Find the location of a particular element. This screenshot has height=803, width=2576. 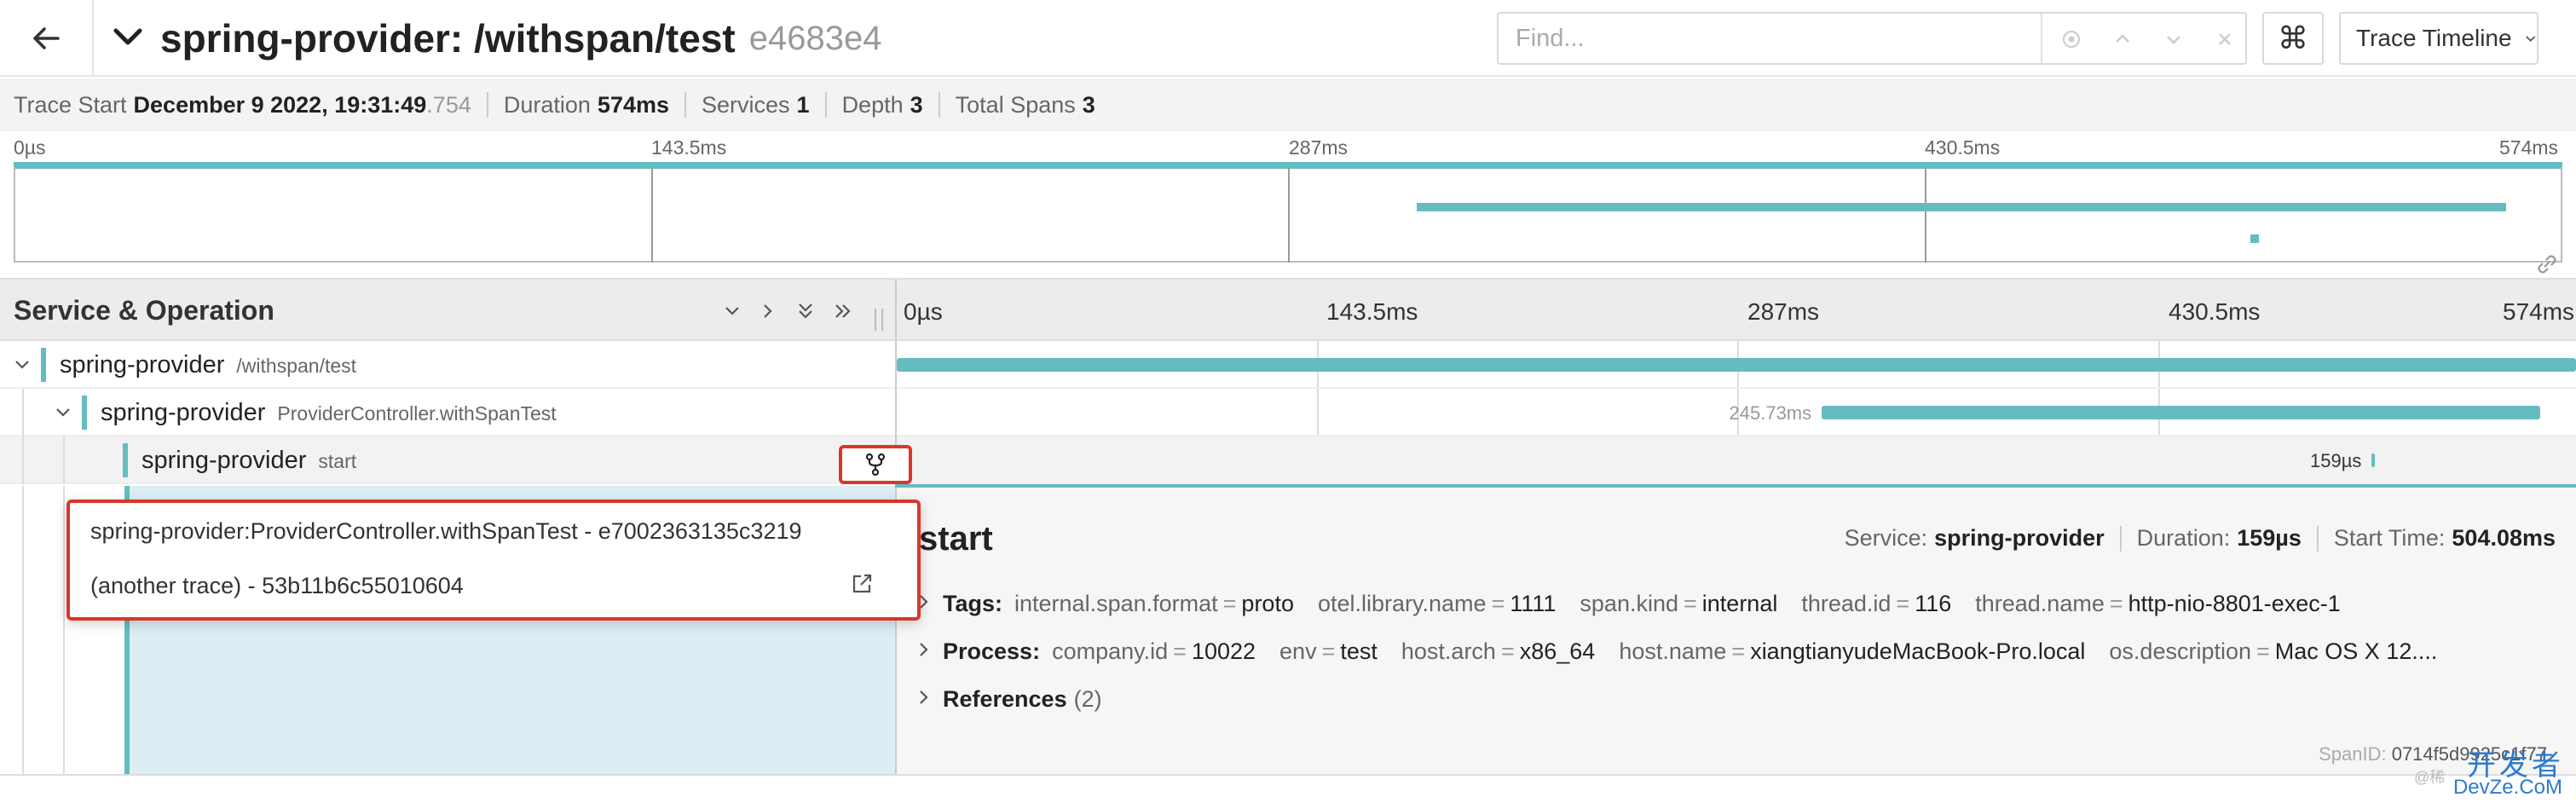

span-operation-name: start is located at coordinates (337, 461).